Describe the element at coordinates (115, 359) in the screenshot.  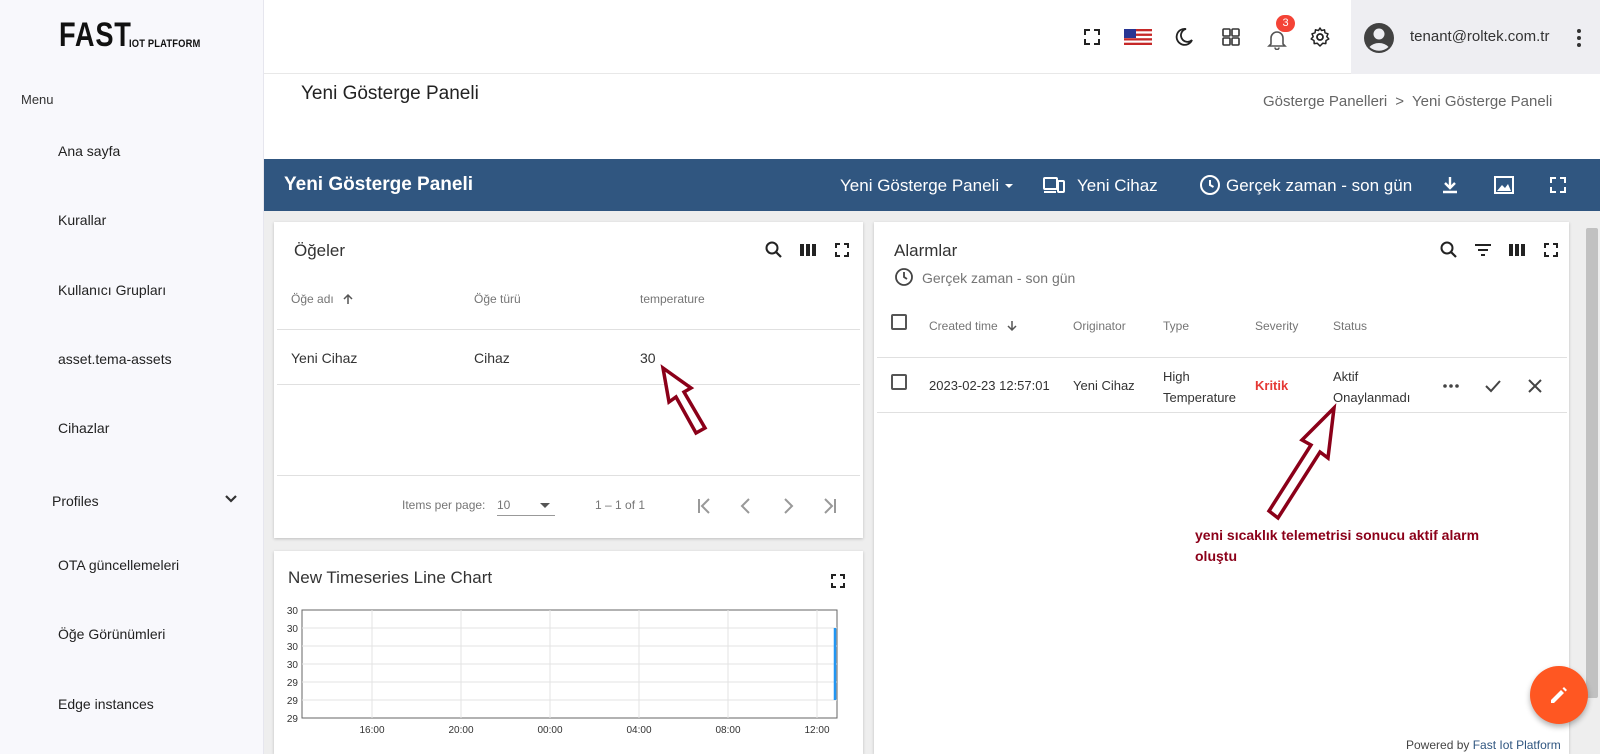
I see `sidebar-item-assets: asset.tema-assets` at that location.